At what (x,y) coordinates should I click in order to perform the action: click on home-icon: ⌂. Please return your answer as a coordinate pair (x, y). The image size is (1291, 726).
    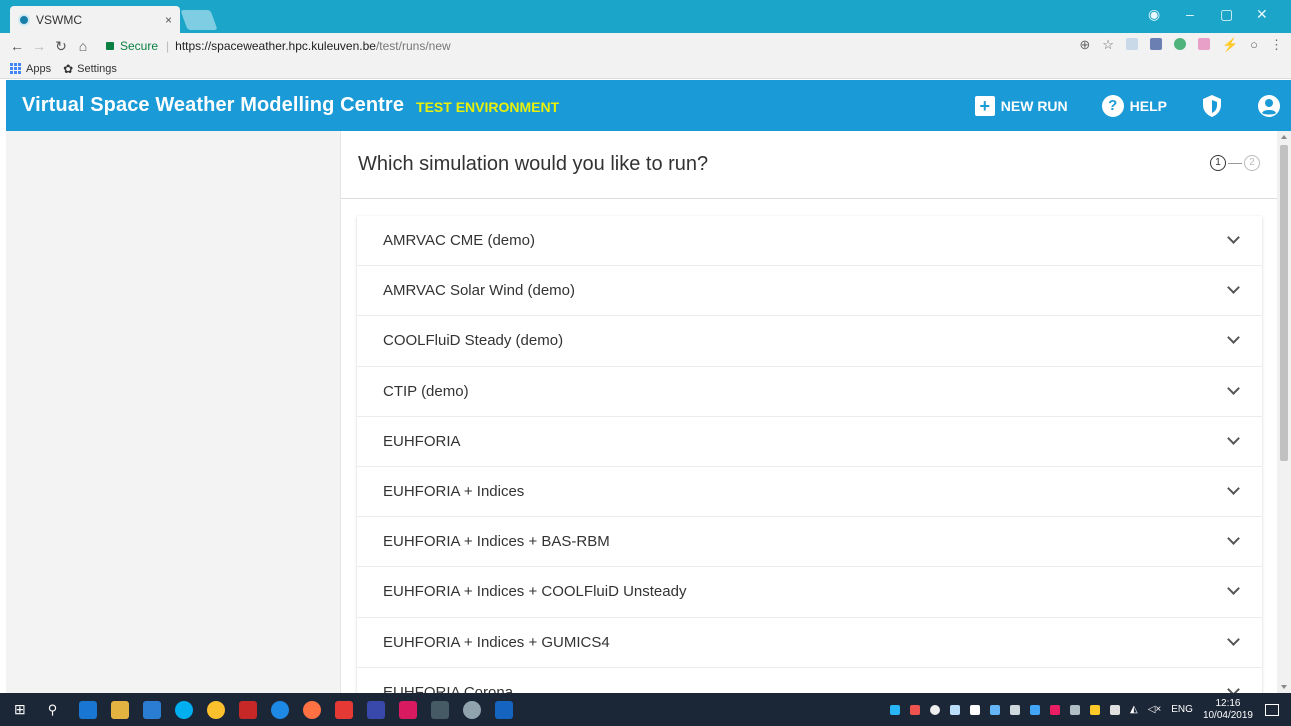
    Looking at the image, I should click on (83, 46).